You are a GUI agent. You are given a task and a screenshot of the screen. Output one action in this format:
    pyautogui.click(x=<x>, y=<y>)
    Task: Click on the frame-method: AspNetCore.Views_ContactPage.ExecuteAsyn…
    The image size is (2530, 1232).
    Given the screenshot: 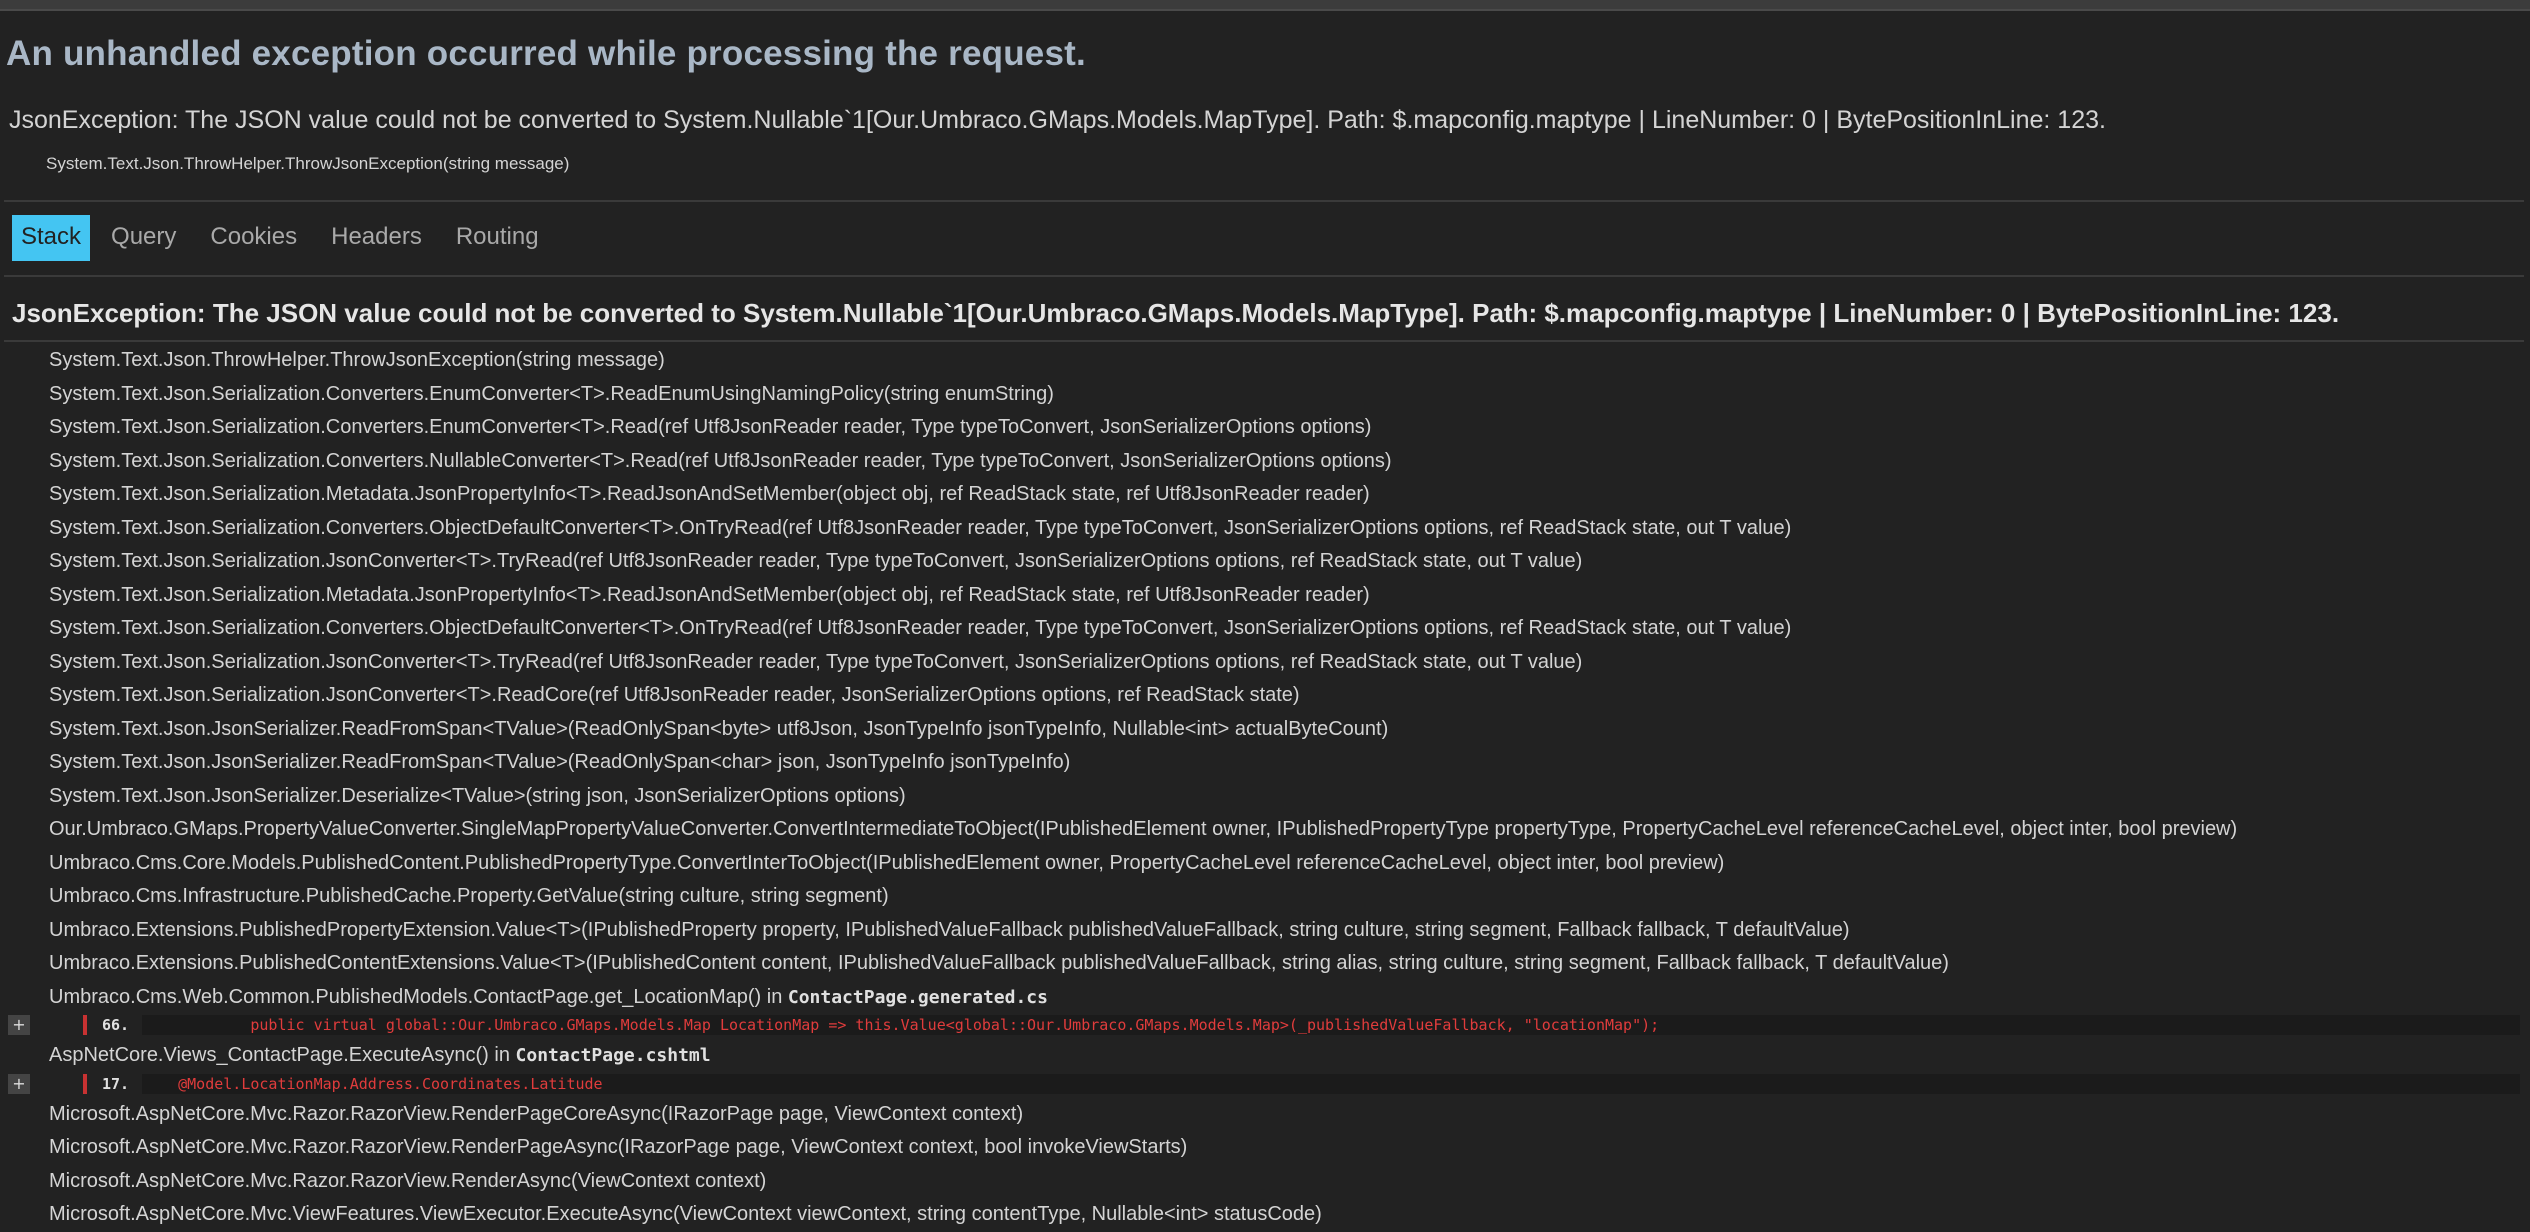 What is the action you would take?
    pyautogui.click(x=282, y=1055)
    